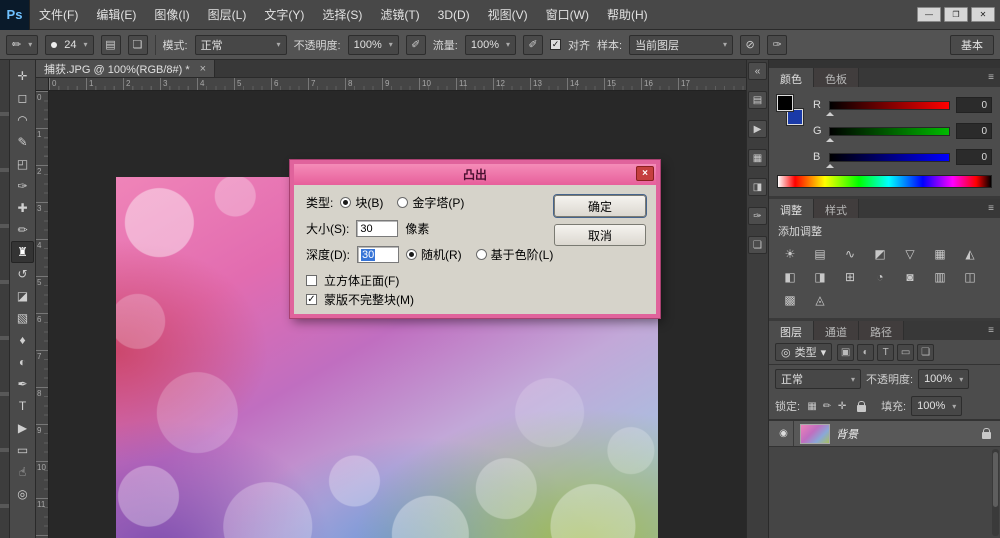  What do you see at coordinates (69, 44) in the screenshot?
I see `brush-size-picker: 24 ▾` at bounding box center [69, 44].